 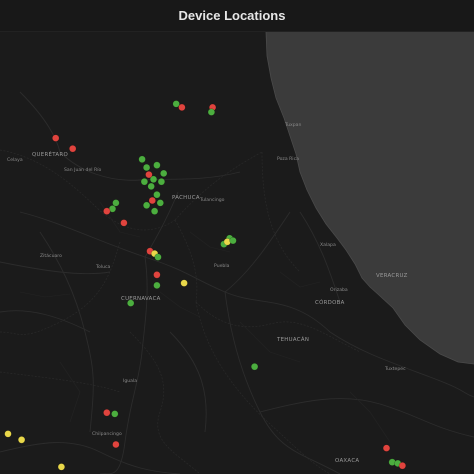 I want to click on place-label: Chilpancingo, so click(x=107, y=434).